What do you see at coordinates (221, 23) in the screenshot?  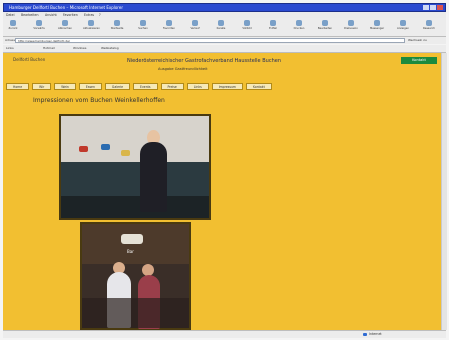 I see `channels-icon` at bounding box center [221, 23].